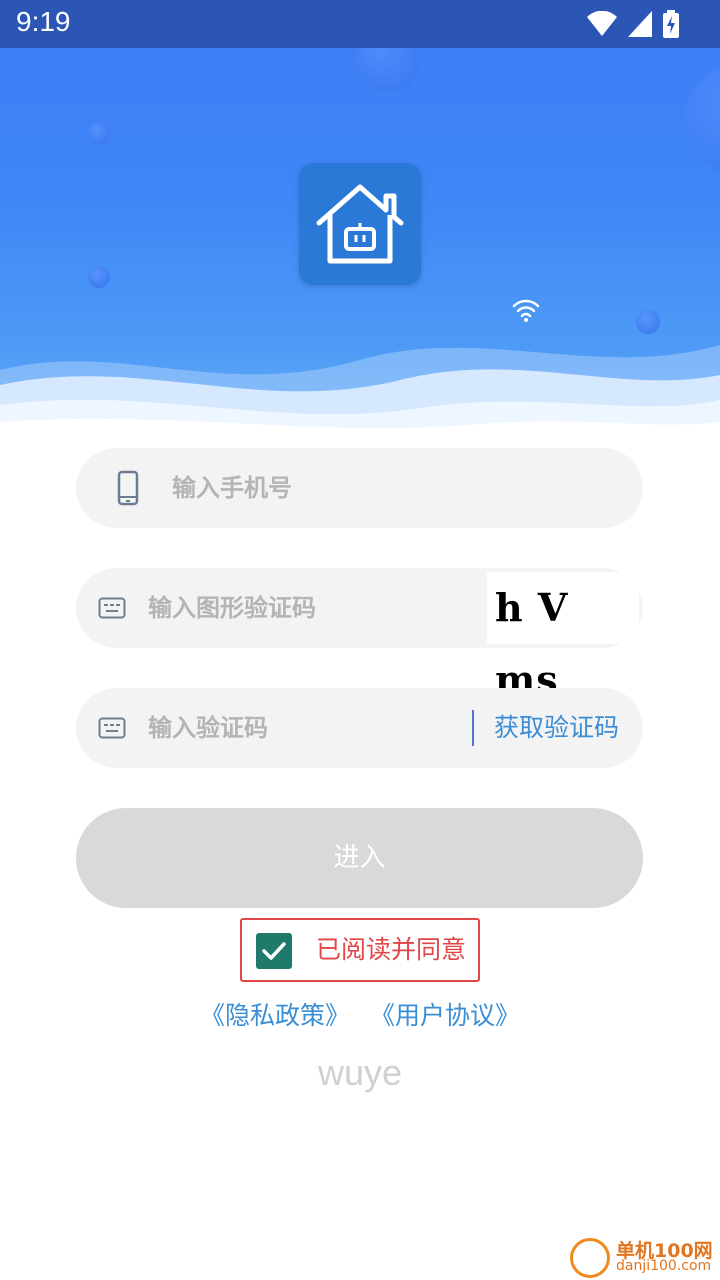 The width and height of the screenshot is (720, 1280). I want to click on phone-input-placeholder: 输入手机号, so click(232, 488).